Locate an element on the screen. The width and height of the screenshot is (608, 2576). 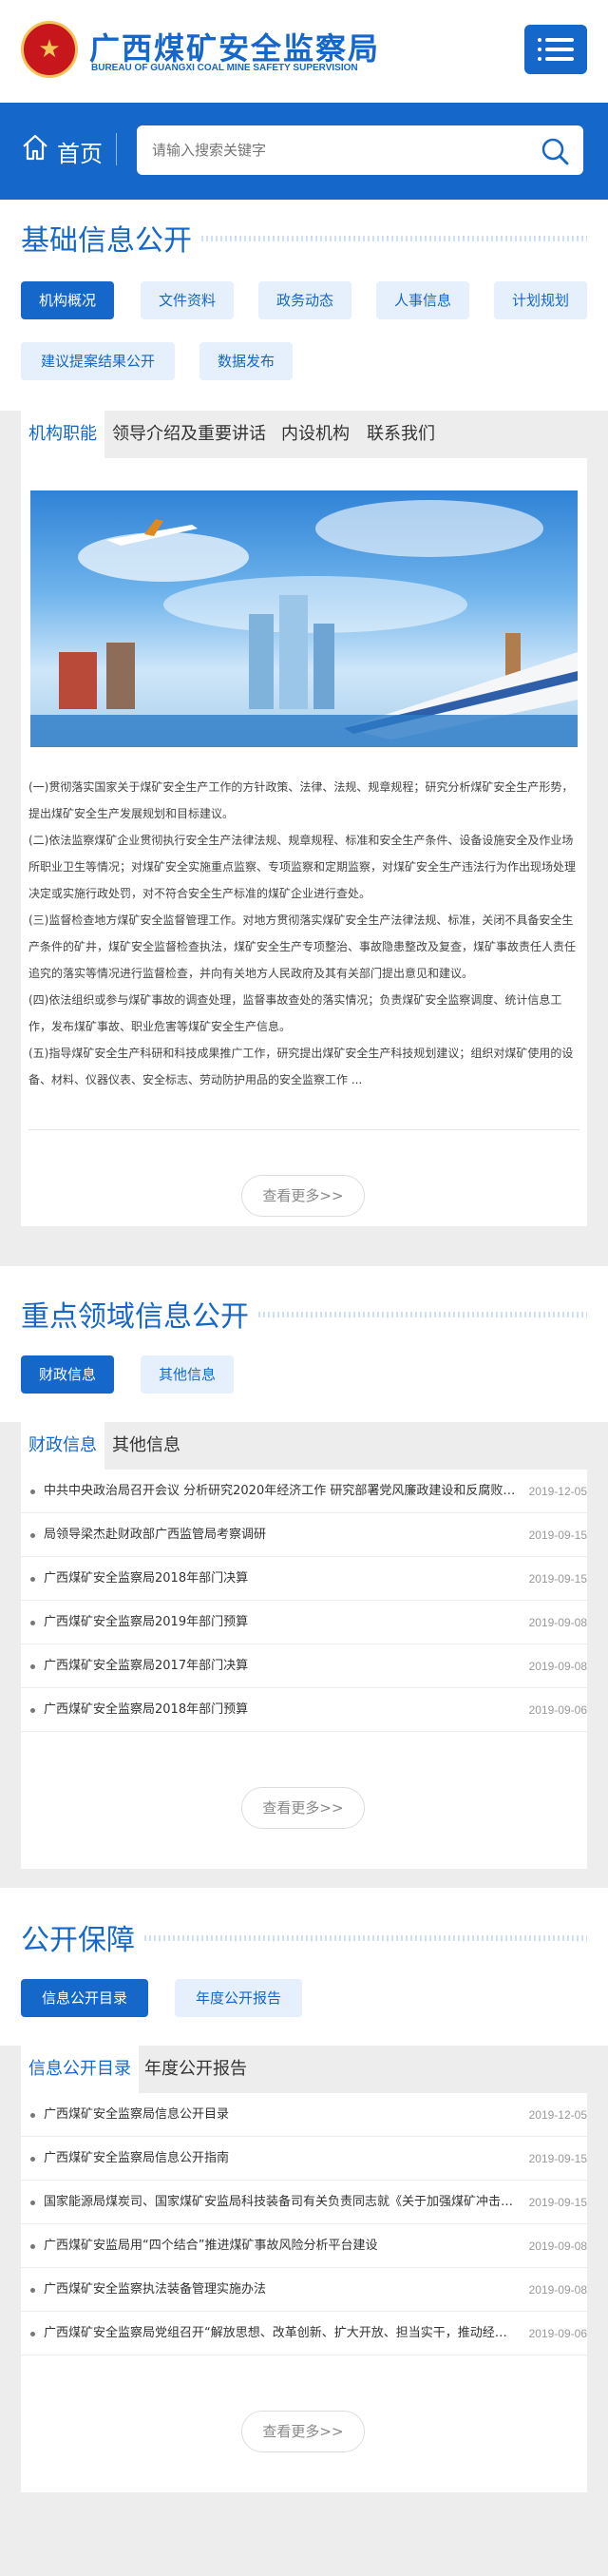
section-title-basic-info: 基础信息公开 is located at coordinates (106, 241).